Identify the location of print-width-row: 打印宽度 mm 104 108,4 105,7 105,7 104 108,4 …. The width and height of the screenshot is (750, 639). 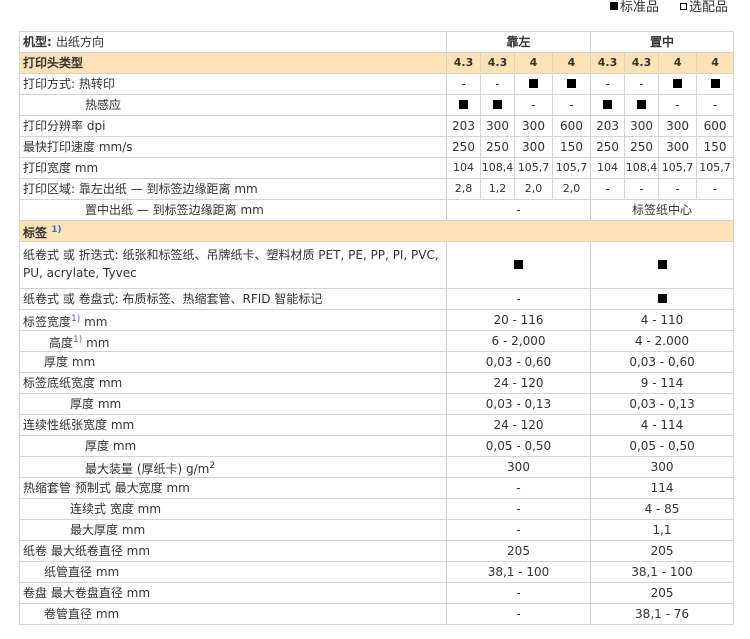
(377, 168).